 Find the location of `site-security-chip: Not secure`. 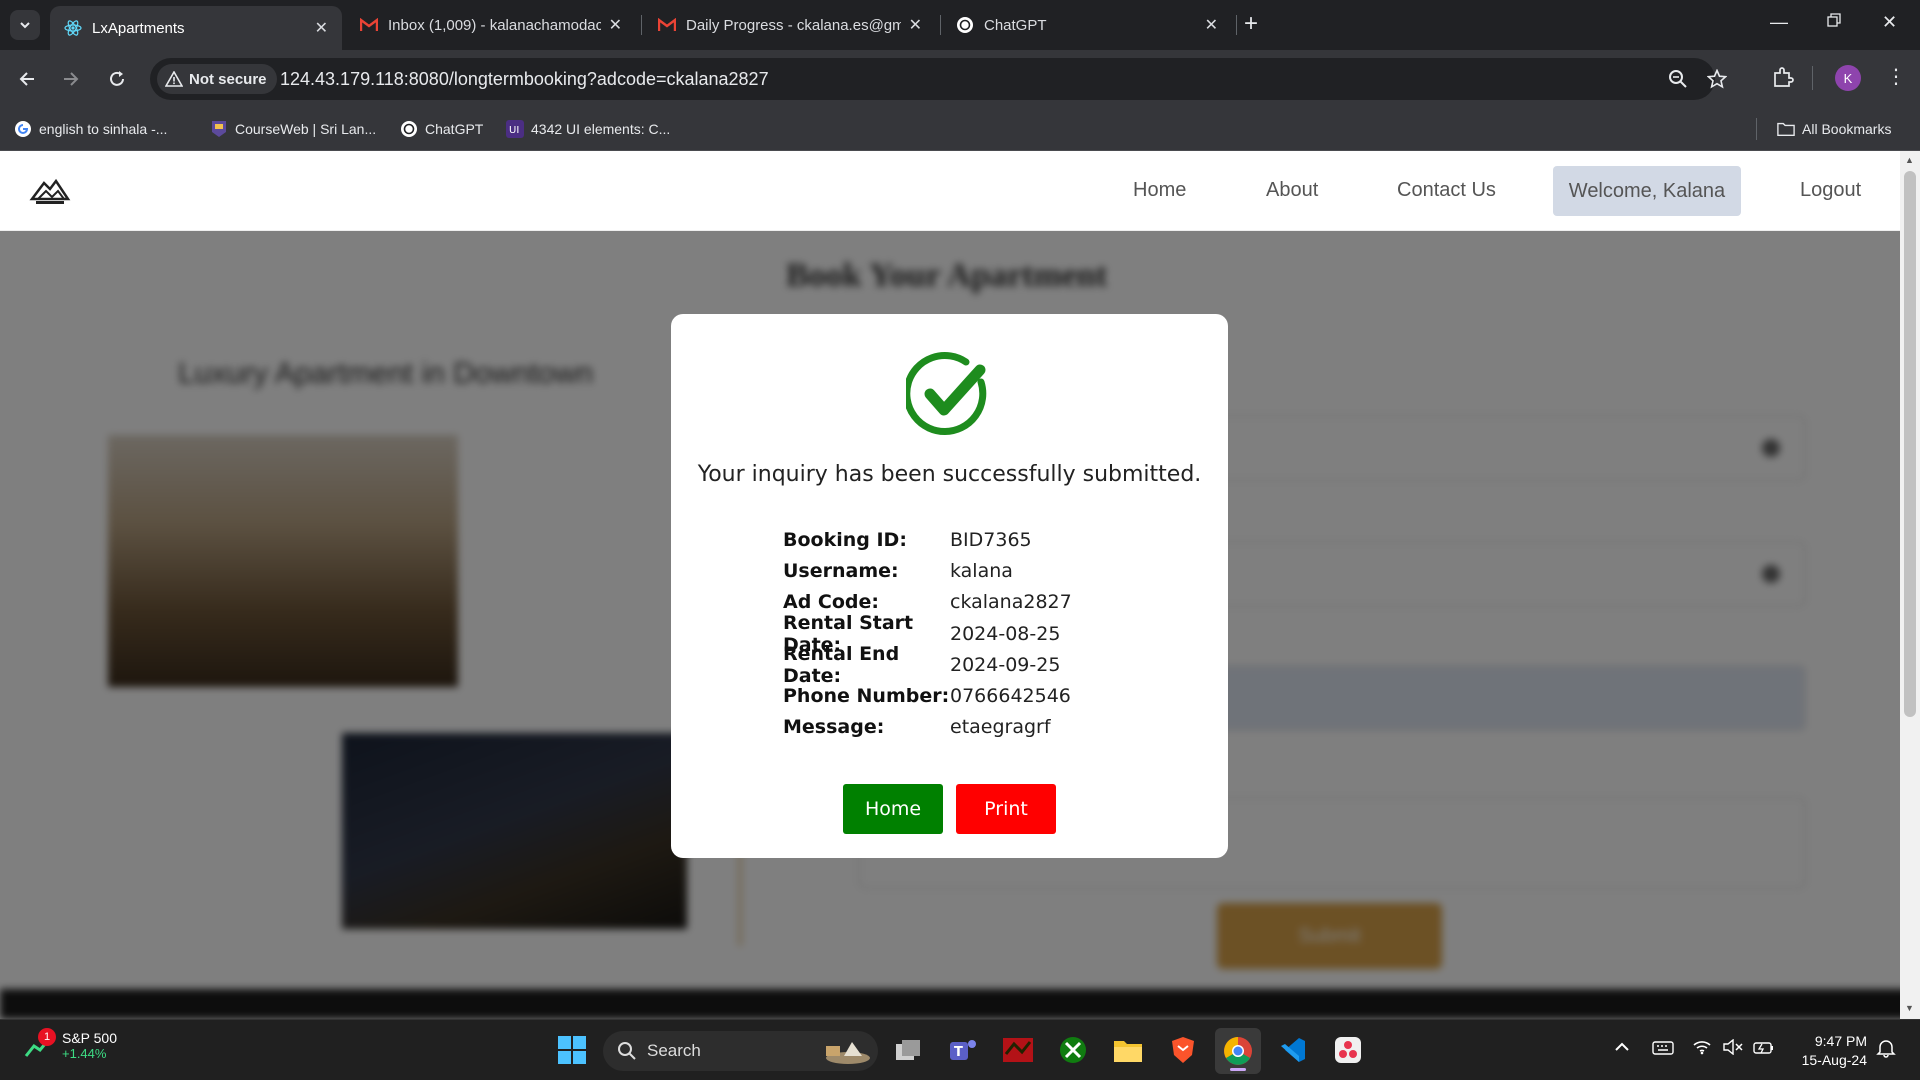

site-security-chip: Not secure is located at coordinates (217, 79).